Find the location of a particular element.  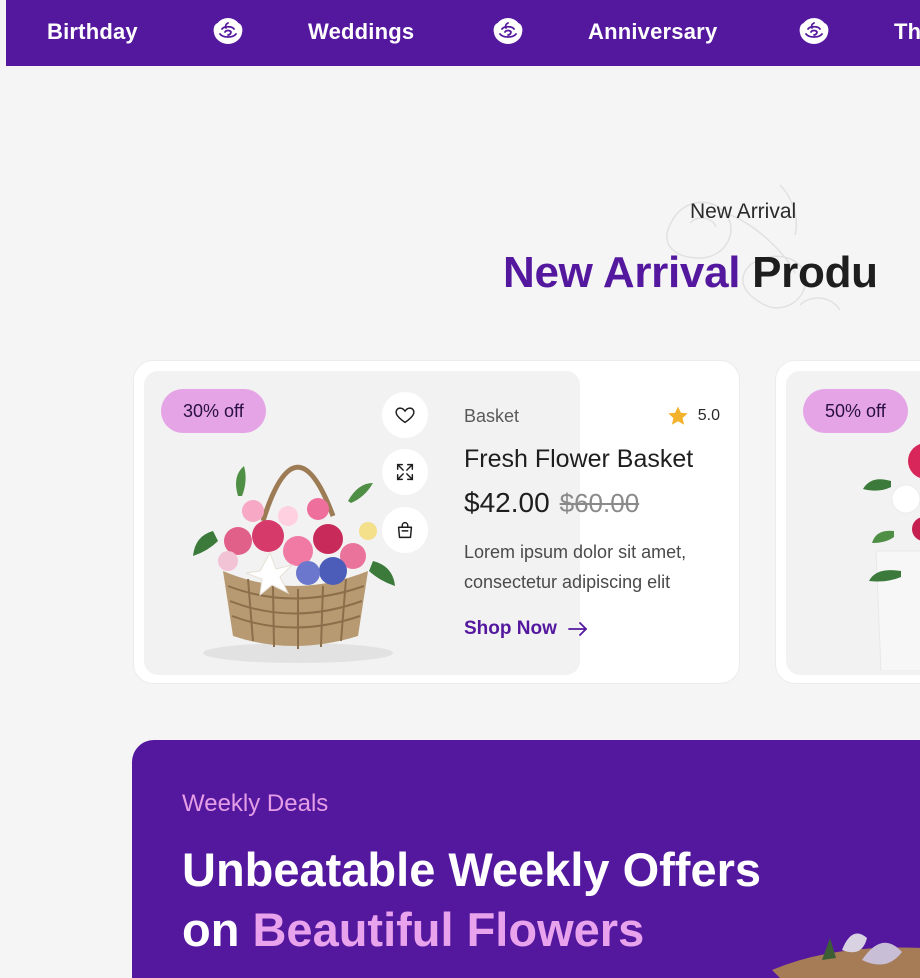

product-name: Fresh Flower Basket is located at coordinates (578, 459).